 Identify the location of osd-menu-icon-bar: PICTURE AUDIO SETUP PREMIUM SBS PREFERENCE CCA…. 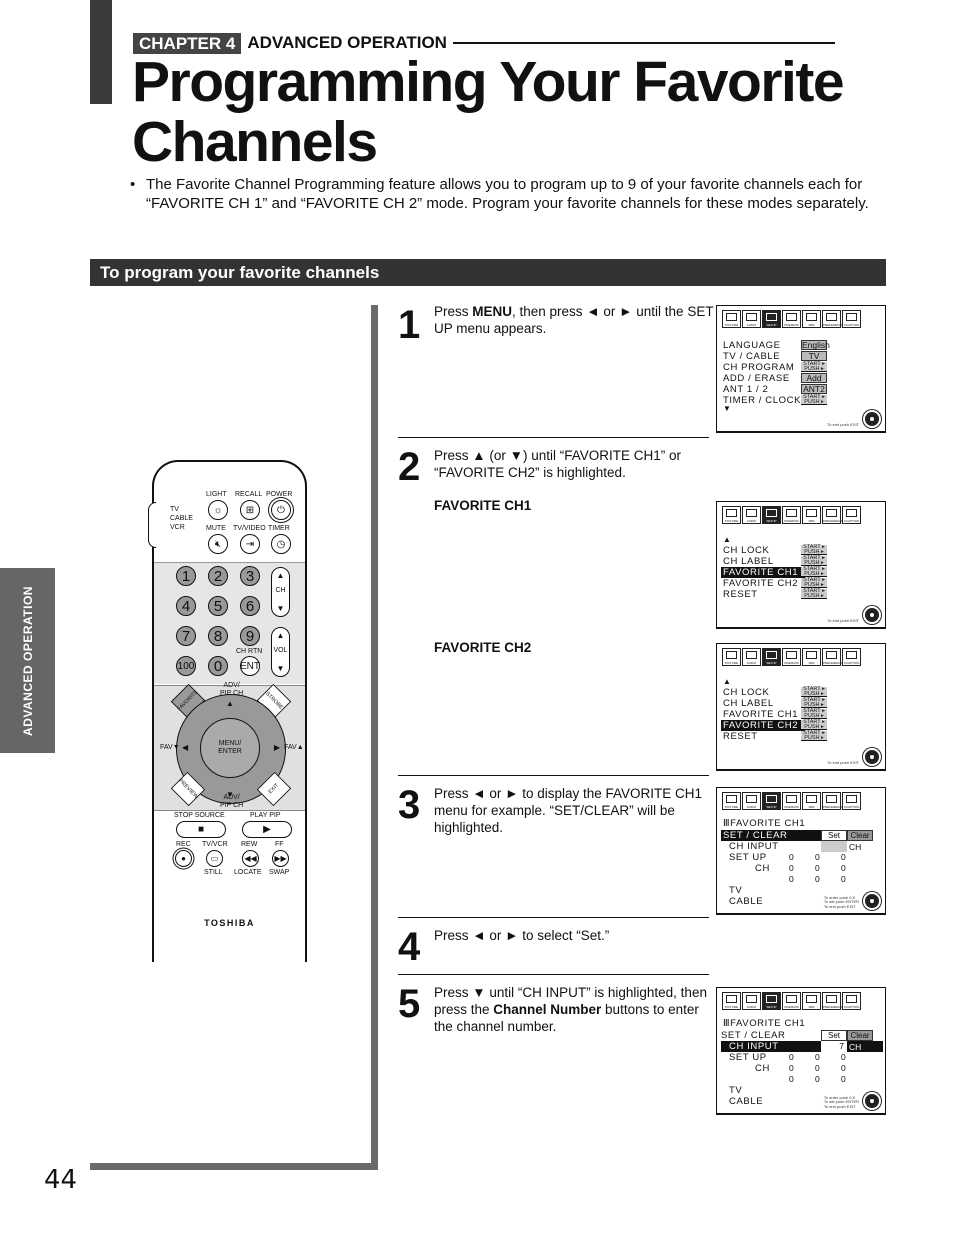
(791, 1001).